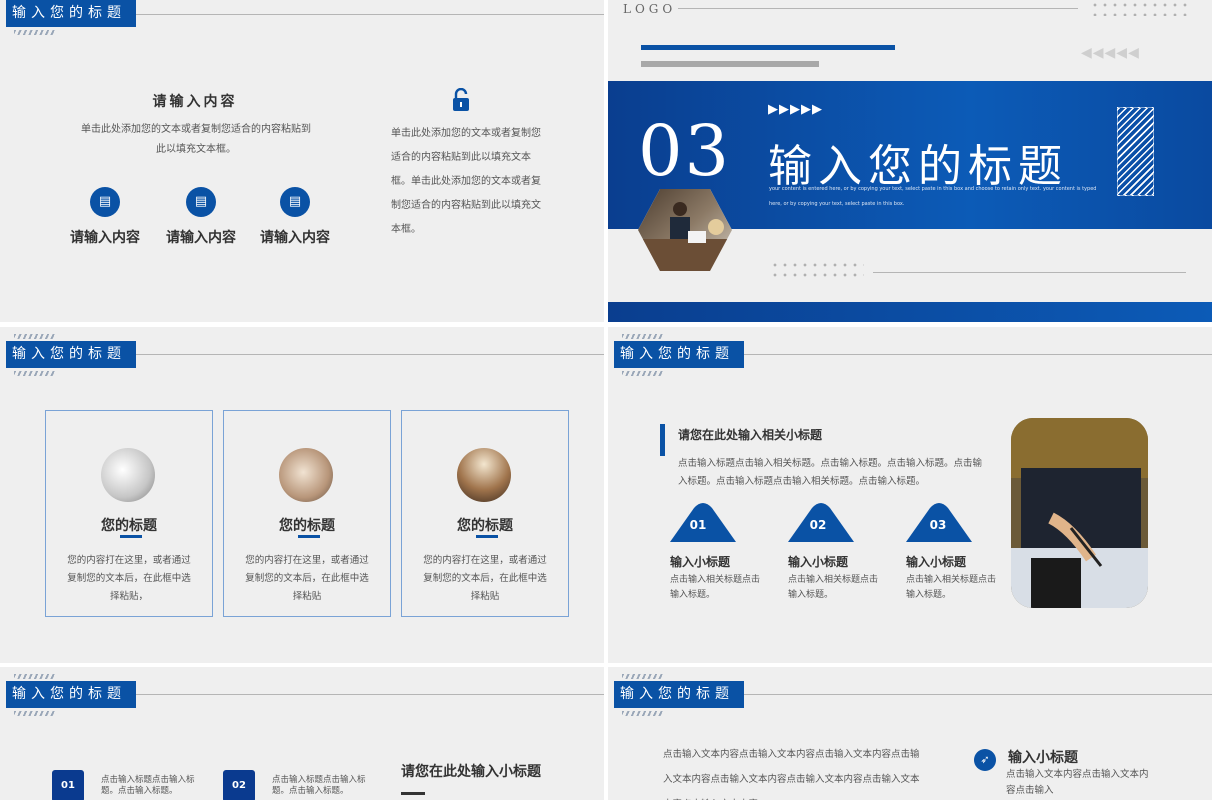 The height and width of the screenshot is (800, 1212). Describe the element at coordinates (650, 9) in the screenshot. I see `logo-text: LOGO` at that location.